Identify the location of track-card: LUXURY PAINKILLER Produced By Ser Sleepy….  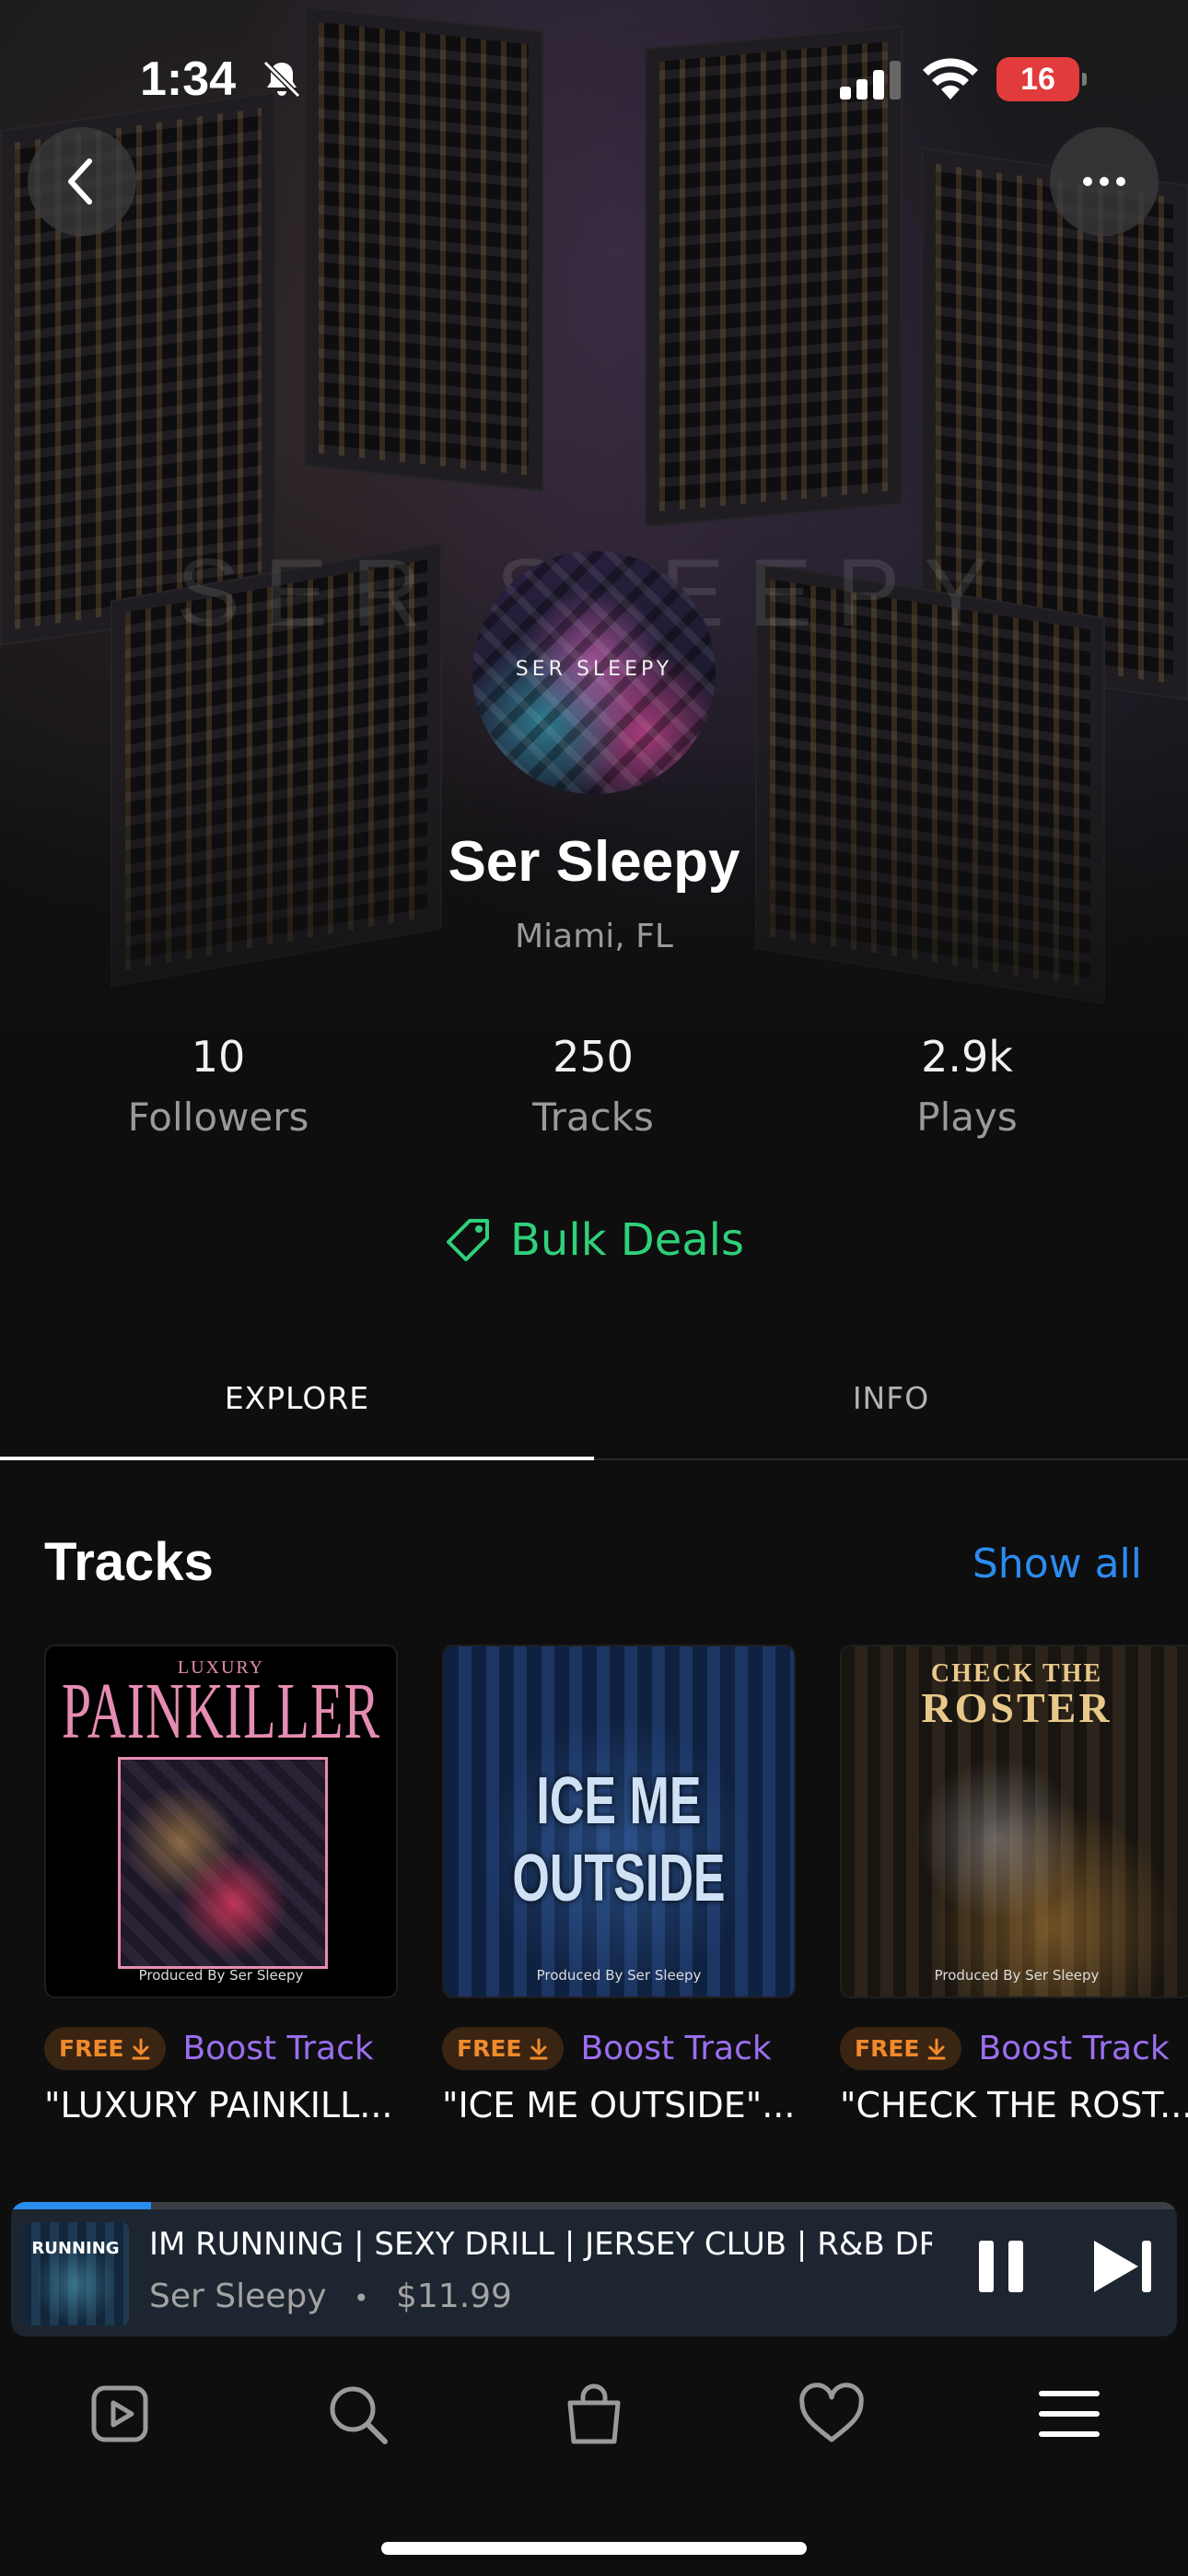
(221, 1885).